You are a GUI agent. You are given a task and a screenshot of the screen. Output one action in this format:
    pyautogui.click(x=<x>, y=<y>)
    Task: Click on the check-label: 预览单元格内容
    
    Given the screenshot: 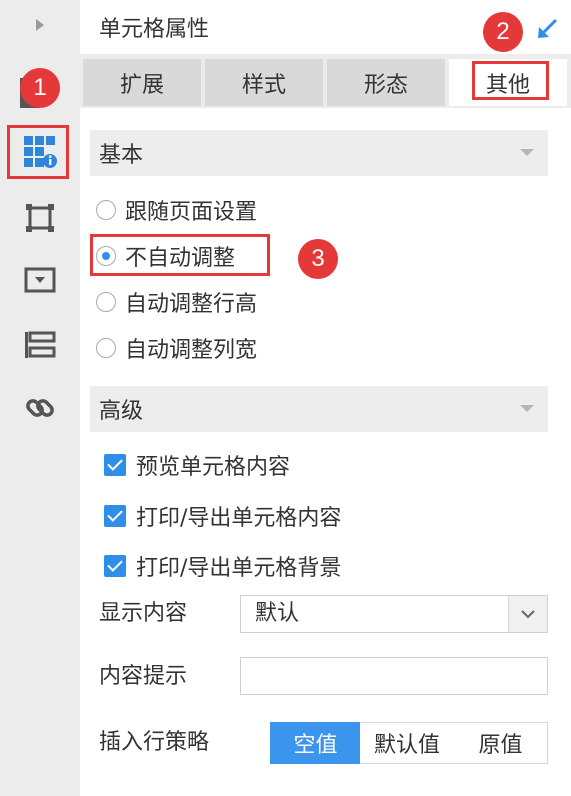 What is the action you would take?
    pyautogui.click(x=213, y=467)
    